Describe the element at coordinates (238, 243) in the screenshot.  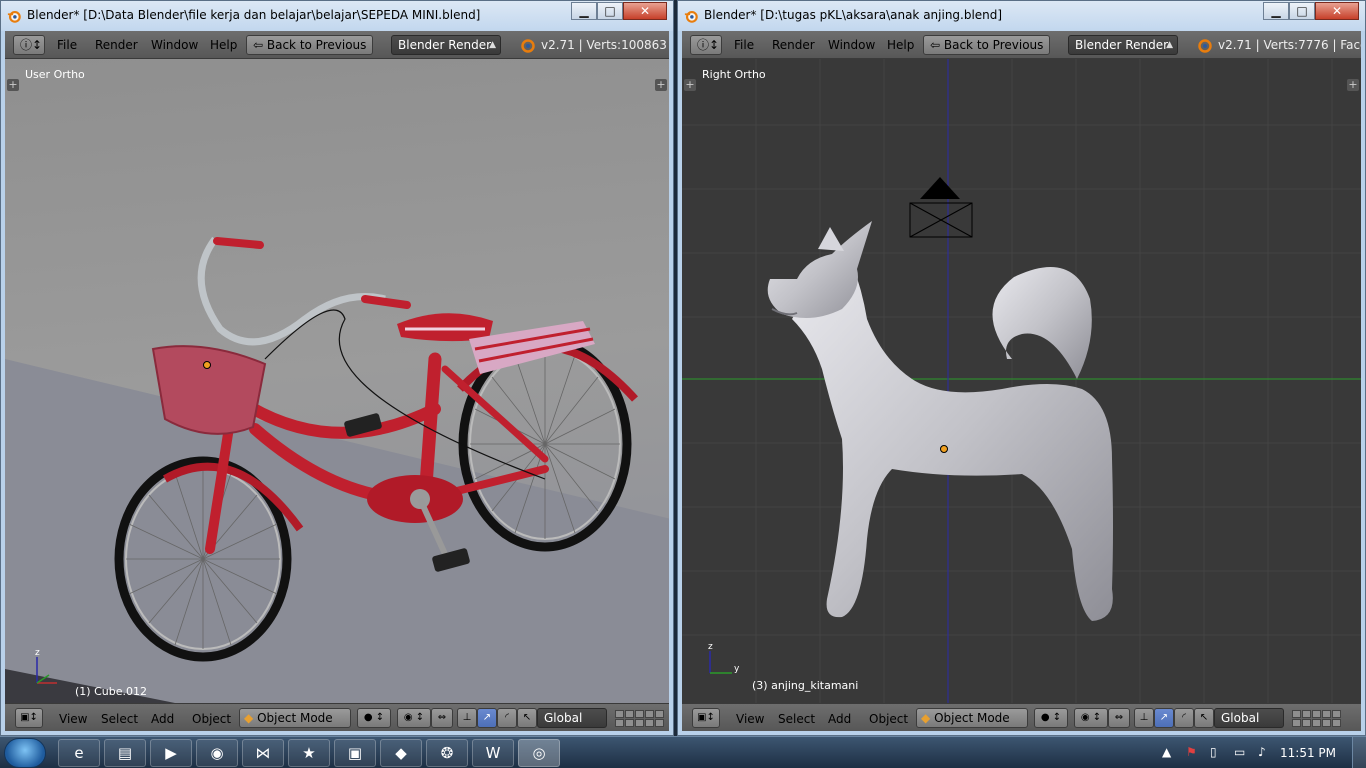
I see `grip-left` at that location.